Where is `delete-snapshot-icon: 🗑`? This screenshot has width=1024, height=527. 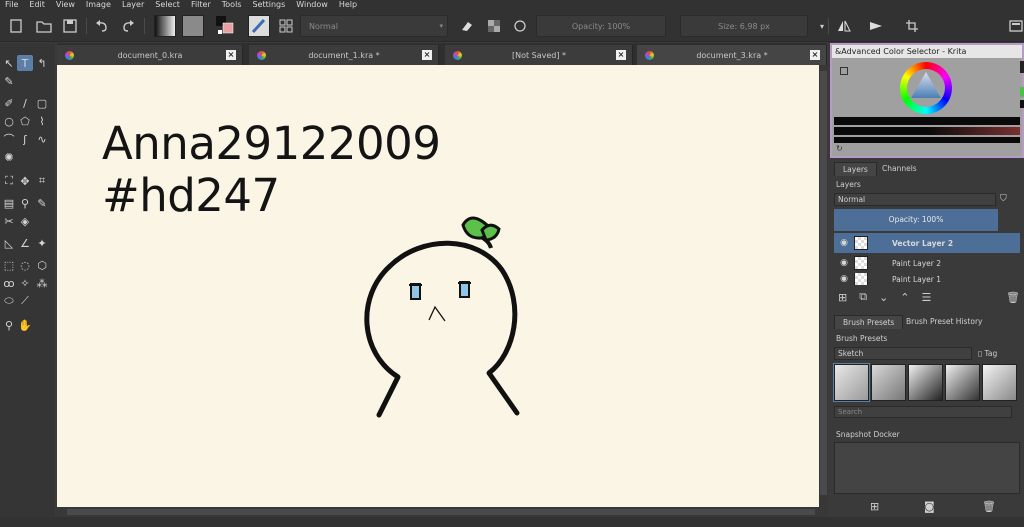
delete-snapshot-icon: 🗑 is located at coordinates (989, 506).